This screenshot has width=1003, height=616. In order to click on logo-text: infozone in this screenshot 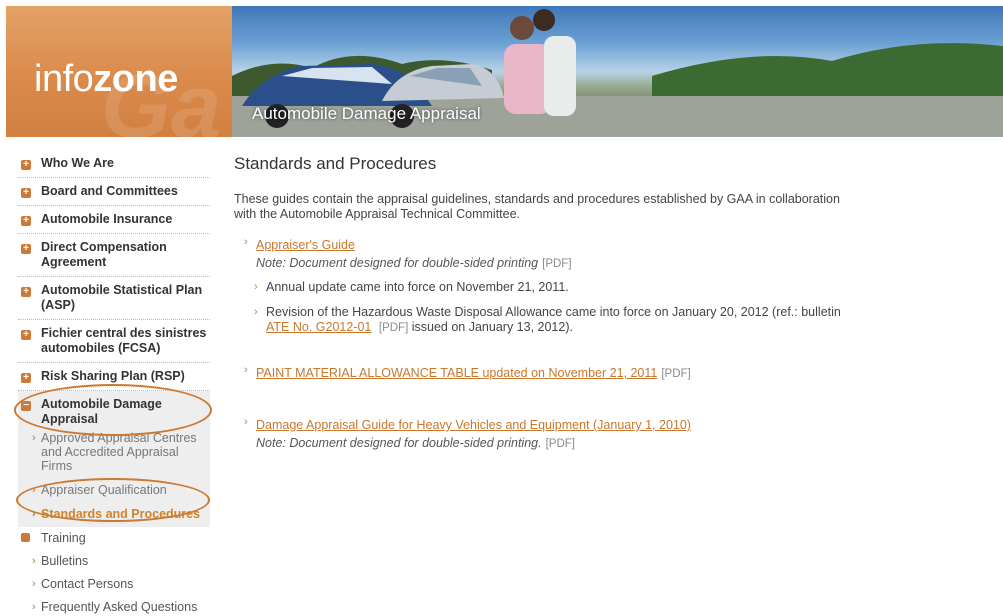, I will do `click(106, 79)`.